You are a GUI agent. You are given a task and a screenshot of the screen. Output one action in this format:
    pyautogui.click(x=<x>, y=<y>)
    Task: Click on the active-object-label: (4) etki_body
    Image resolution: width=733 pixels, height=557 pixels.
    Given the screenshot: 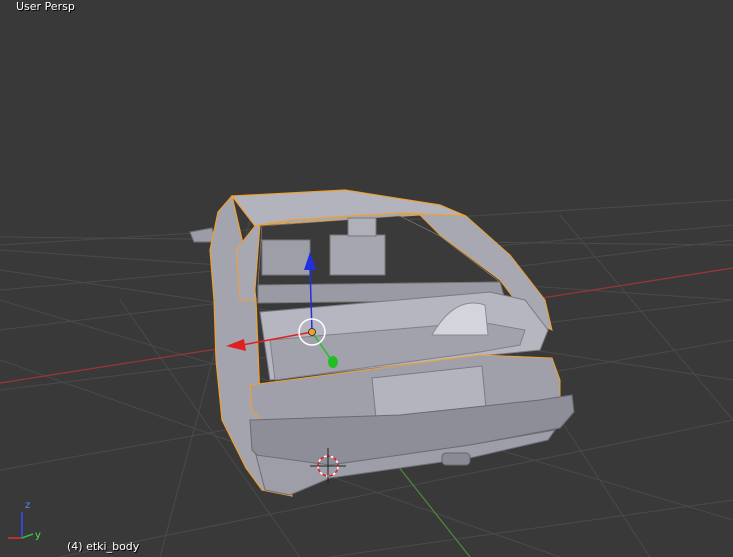 What is the action you would take?
    pyautogui.click(x=103, y=546)
    